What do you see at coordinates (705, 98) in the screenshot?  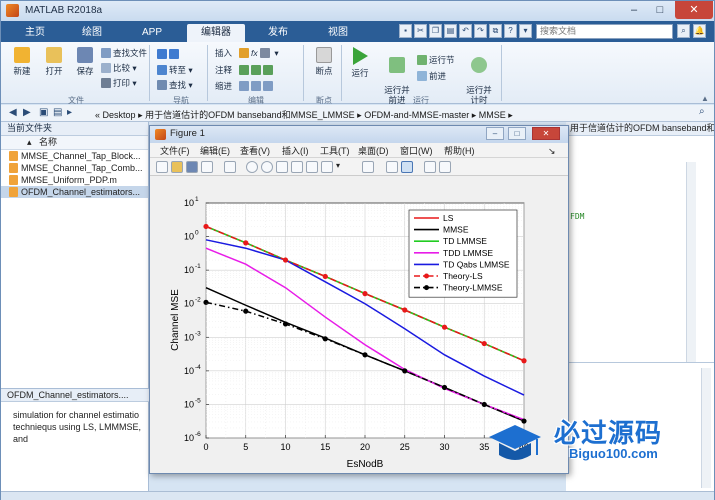 I see `collapse-ribbon-icon: ▲` at bounding box center [705, 98].